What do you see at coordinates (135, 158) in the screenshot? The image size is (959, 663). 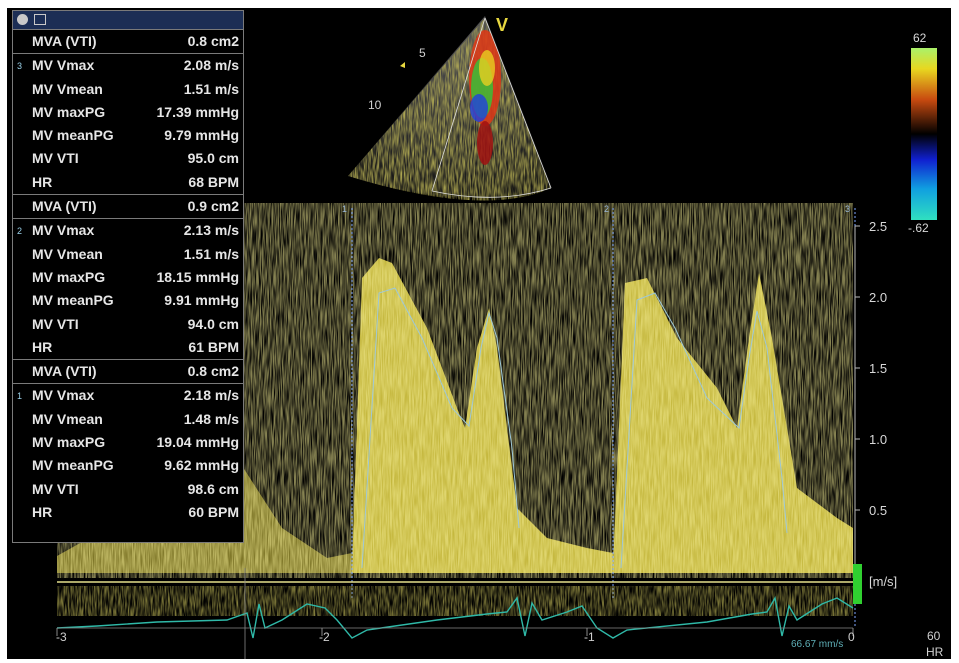 I see `measurement-row: MV VTI 95.0 cm` at bounding box center [135, 158].